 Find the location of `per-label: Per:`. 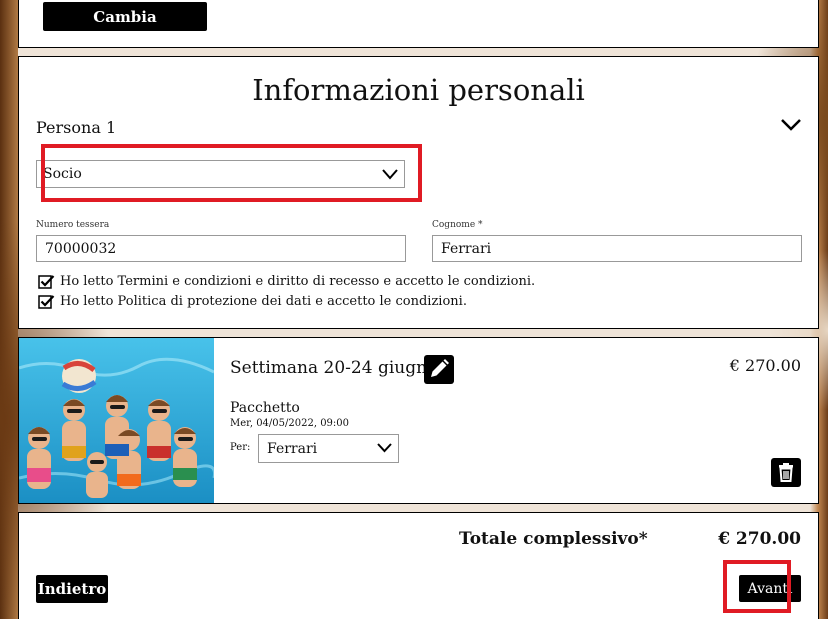

per-label: Per: is located at coordinates (240, 447).